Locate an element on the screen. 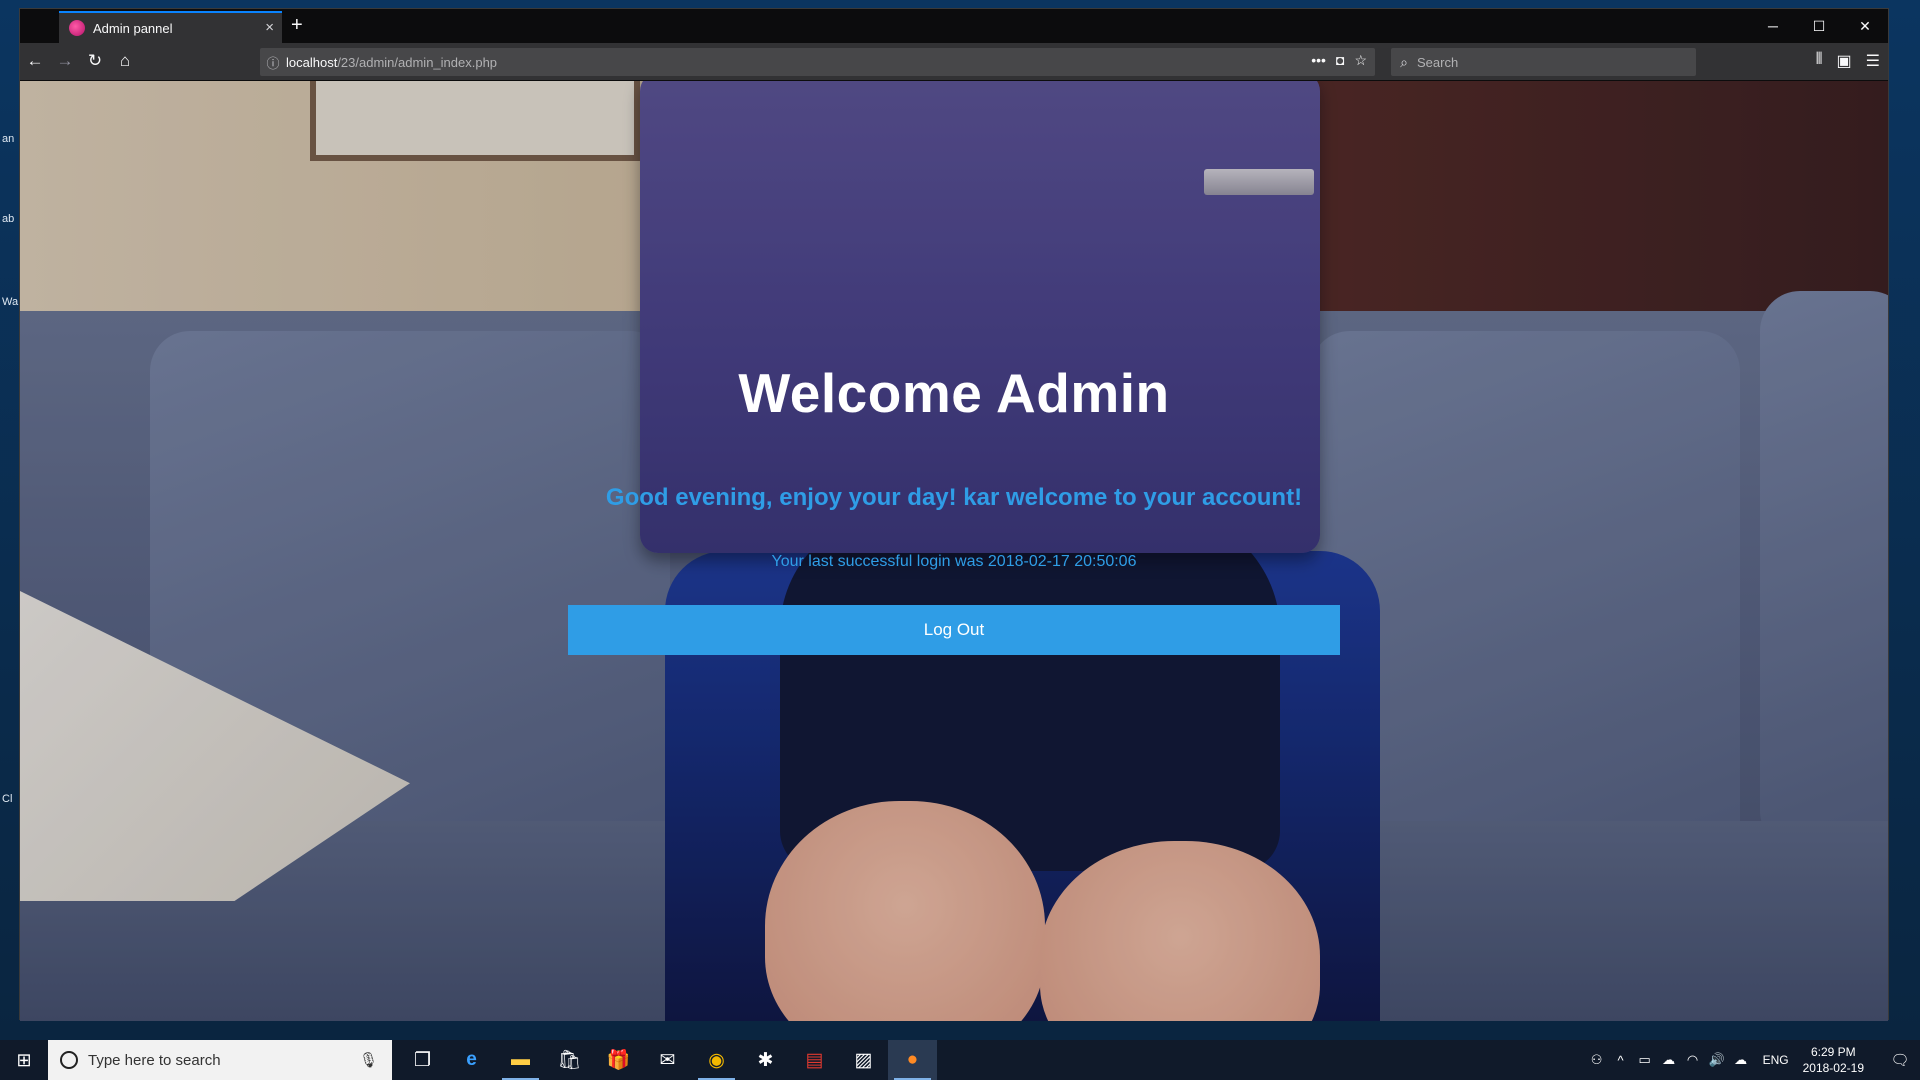 This screenshot has height=1080, width=1920. maximize-button: ☐ is located at coordinates (1819, 26).